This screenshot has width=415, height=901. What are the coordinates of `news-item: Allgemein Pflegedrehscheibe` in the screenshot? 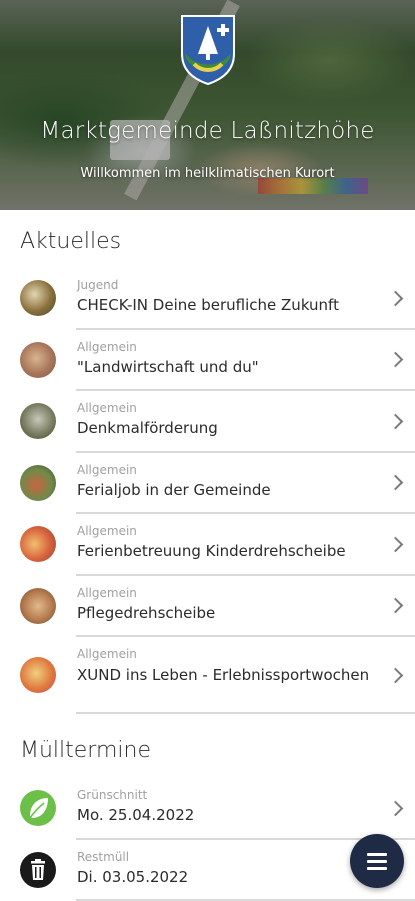 It's located at (207, 607).